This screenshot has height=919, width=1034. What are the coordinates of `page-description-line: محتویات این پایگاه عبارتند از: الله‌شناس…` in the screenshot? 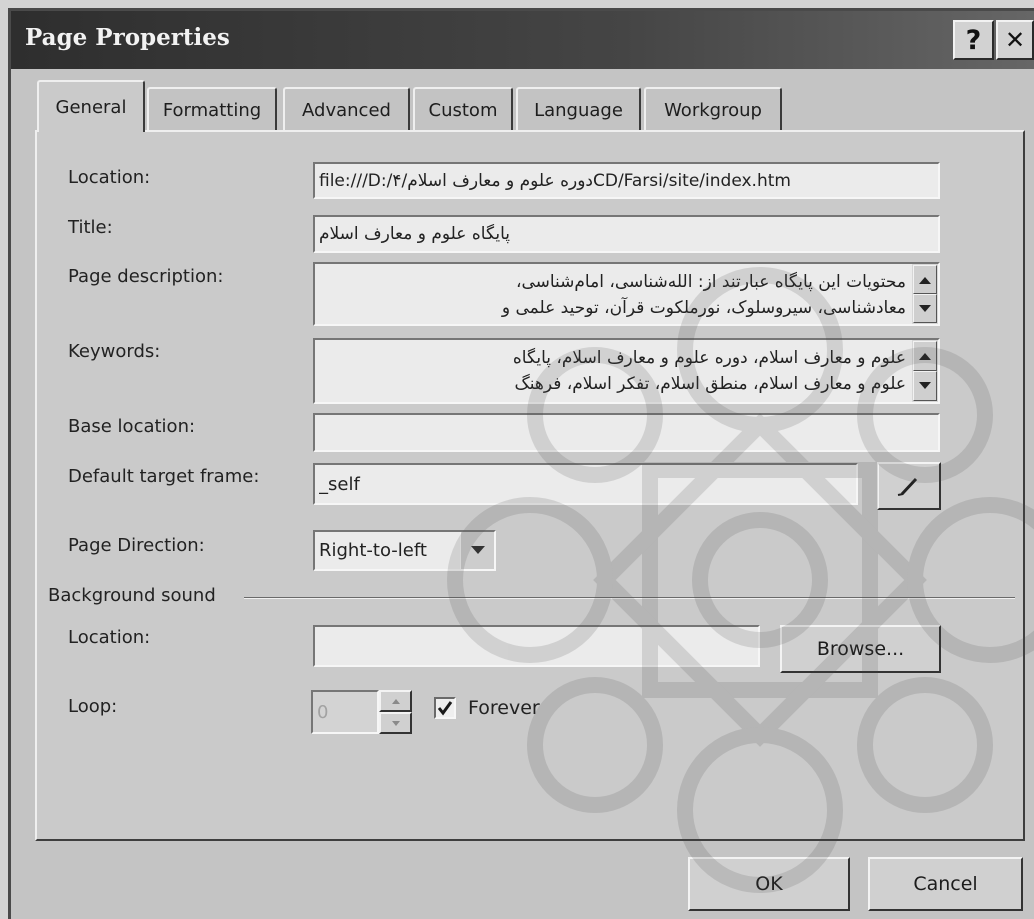 It's located at (710, 282).